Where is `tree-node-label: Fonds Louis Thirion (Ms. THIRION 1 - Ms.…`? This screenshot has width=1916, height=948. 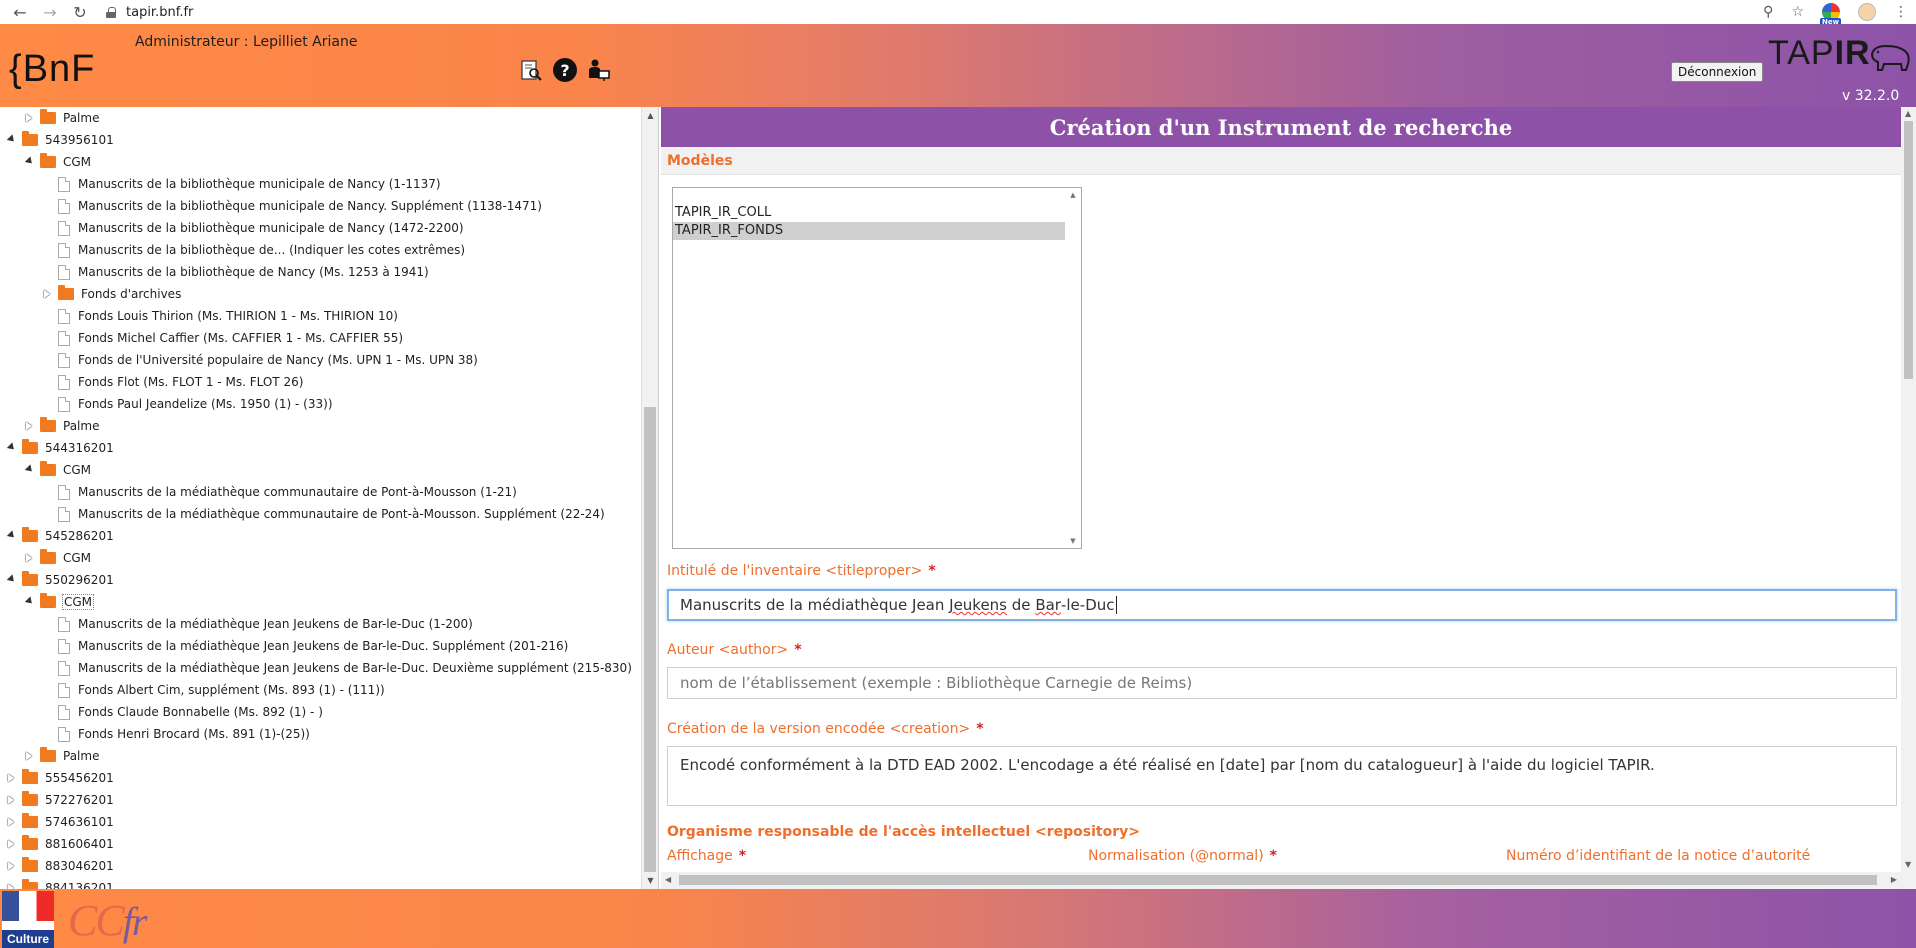 tree-node-label: Fonds Louis Thirion (Ms. THIRION 1 - Ms.… is located at coordinates (238, 316).